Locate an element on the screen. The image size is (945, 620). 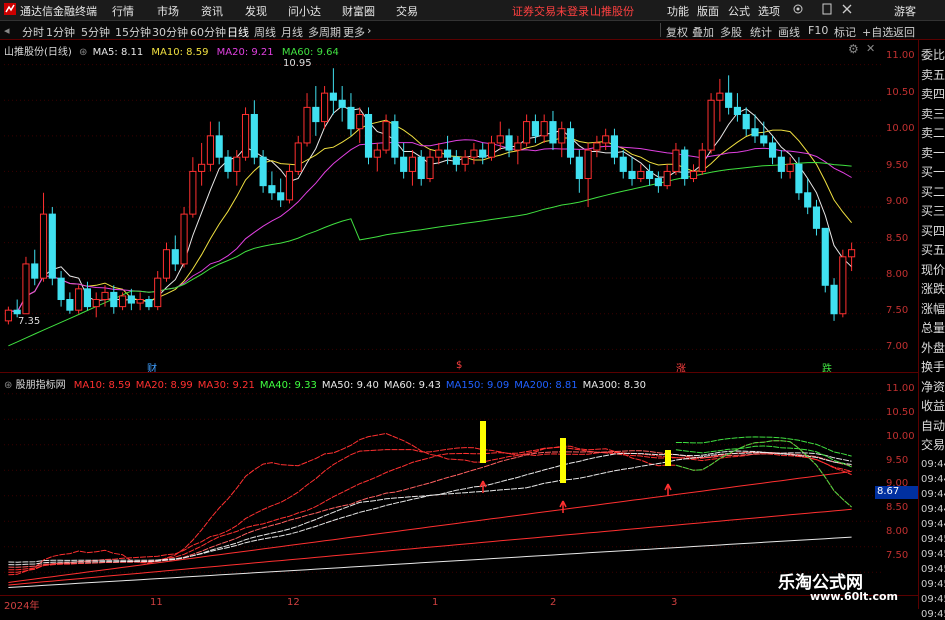
side-label-12: 涨跌 is located at coordinates (933, 288).